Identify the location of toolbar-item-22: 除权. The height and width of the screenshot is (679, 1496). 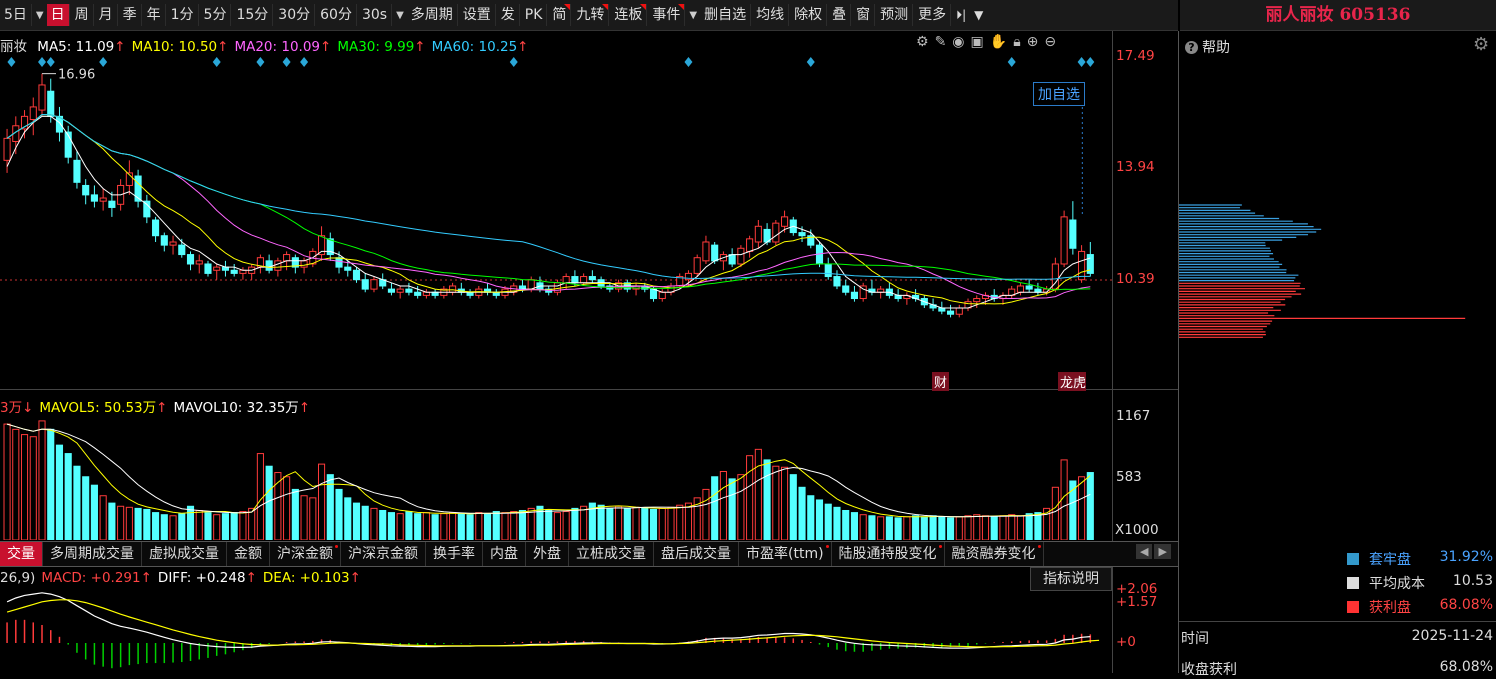
(808, 15).